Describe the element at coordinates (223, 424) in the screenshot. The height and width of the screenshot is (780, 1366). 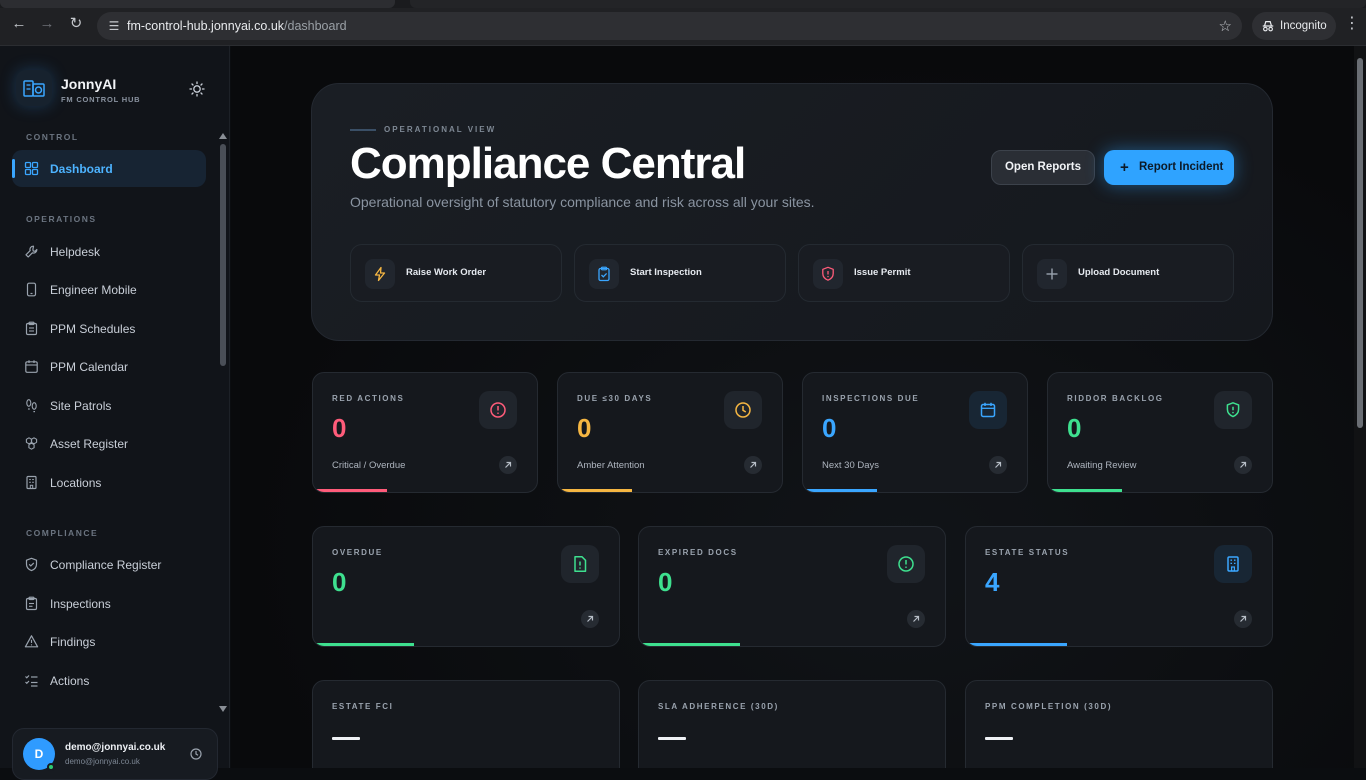
I see `sidebar-scrollbar` at that location.